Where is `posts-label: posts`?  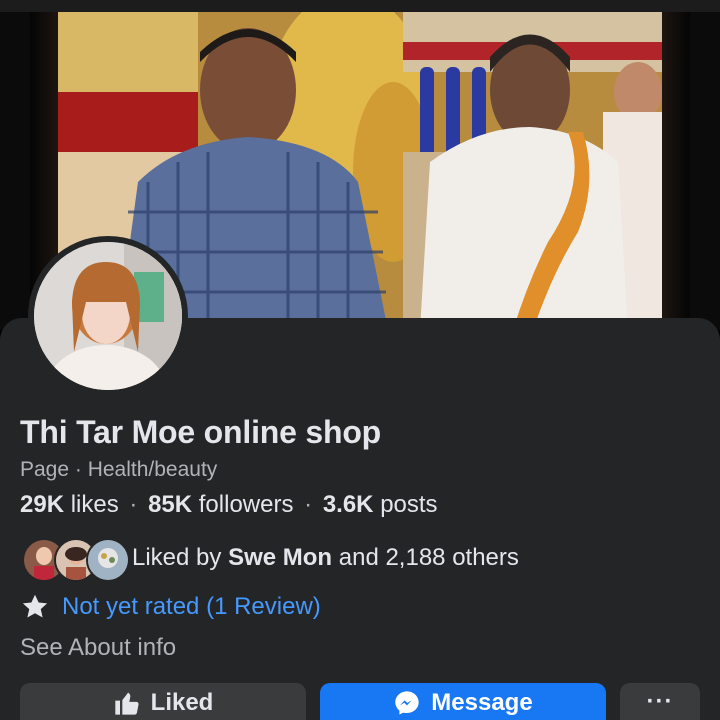 posts-label: posts is located at coordinates (409, 504).